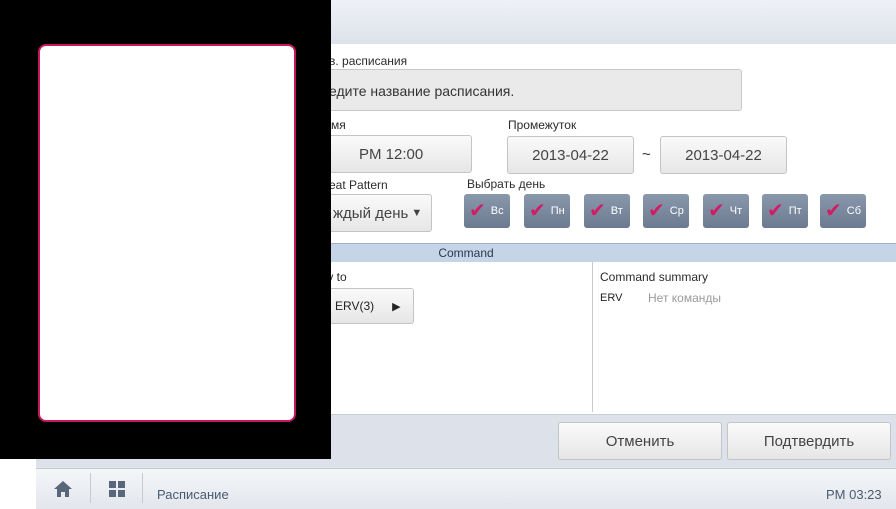 Image resolution: width=896 pixels, height=509 pixels. What do you see at coordinates (726, 211) in the screenshot?
I see `day-toggle-thu: ✔ Чт` at bounding box center [726, 211].